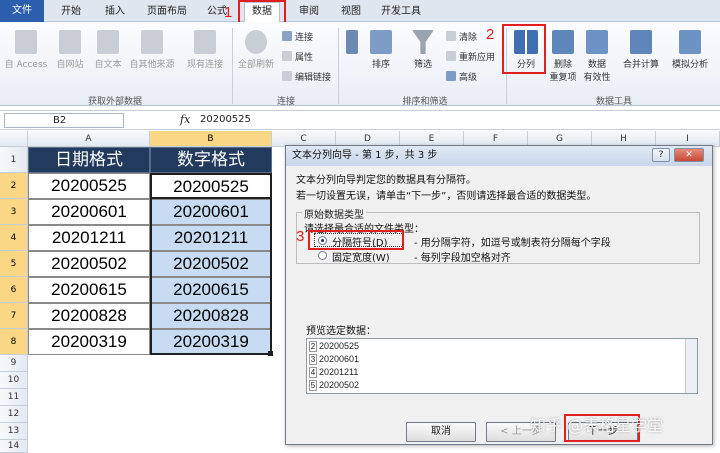  What do you see at coordinates (285, 102) in the screenshot?
I see `group-label-connections: 连接` at bounding box center [285, 102].